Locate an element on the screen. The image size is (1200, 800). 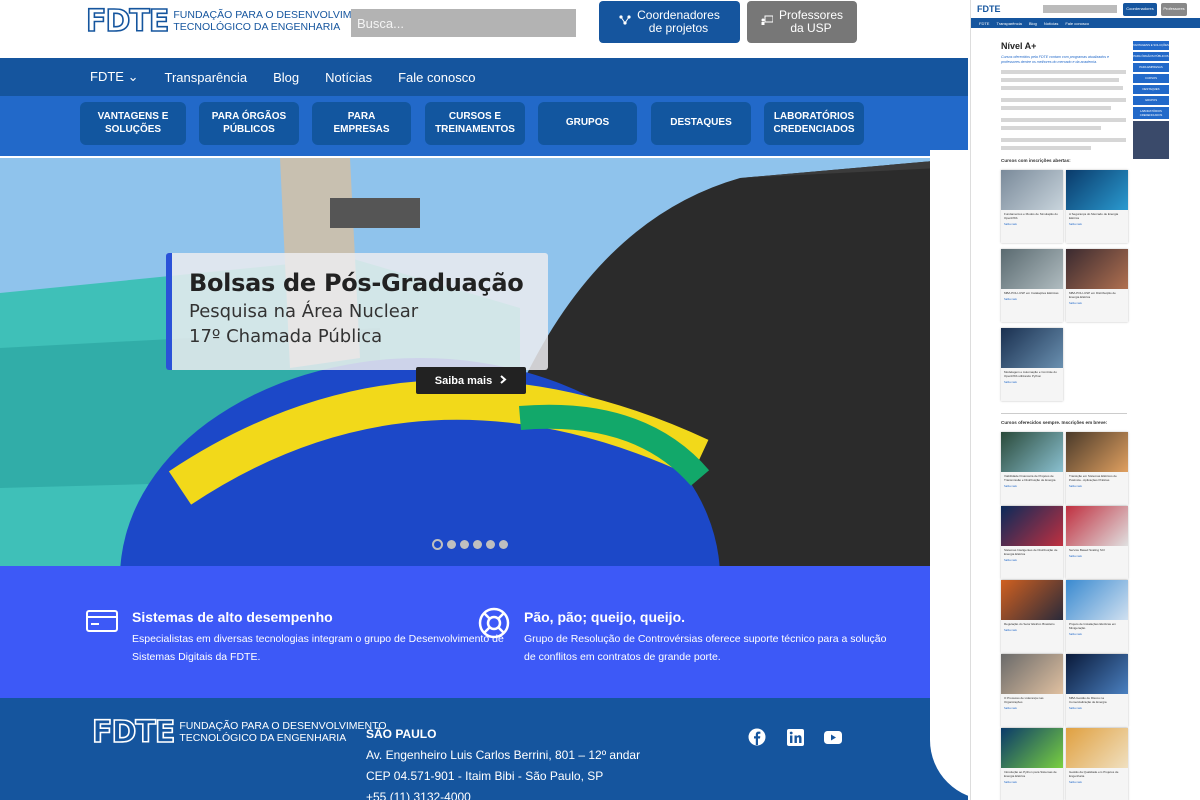
preview-professors-button: Professores is located at coordinates (1174, 9).